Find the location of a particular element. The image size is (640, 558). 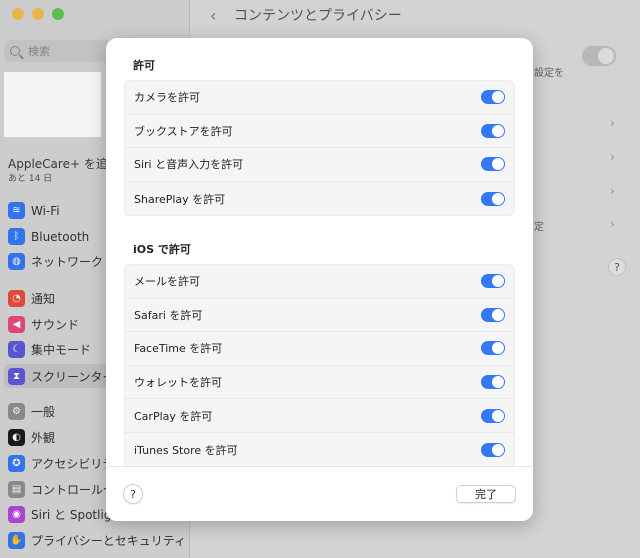

permission-row: ウォレットを許可 is located at coordinates (319, 383).